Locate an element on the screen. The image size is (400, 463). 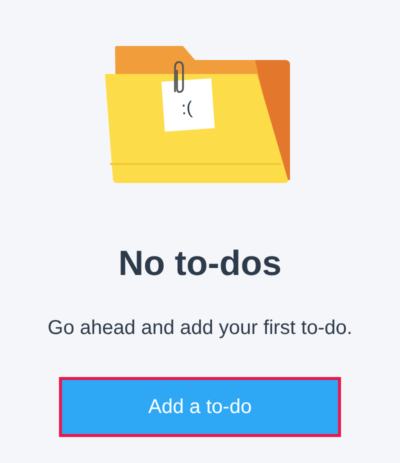
empty-state-title: No to-dos is located at coordinates (200, 264).